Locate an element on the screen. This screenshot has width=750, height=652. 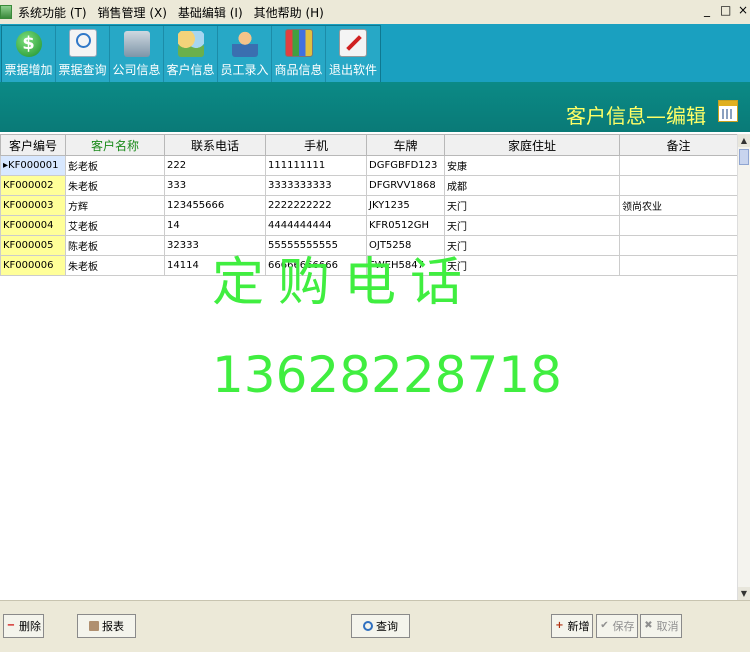
goods-info-button: 商品信息 is located at coordinates (299, 54).